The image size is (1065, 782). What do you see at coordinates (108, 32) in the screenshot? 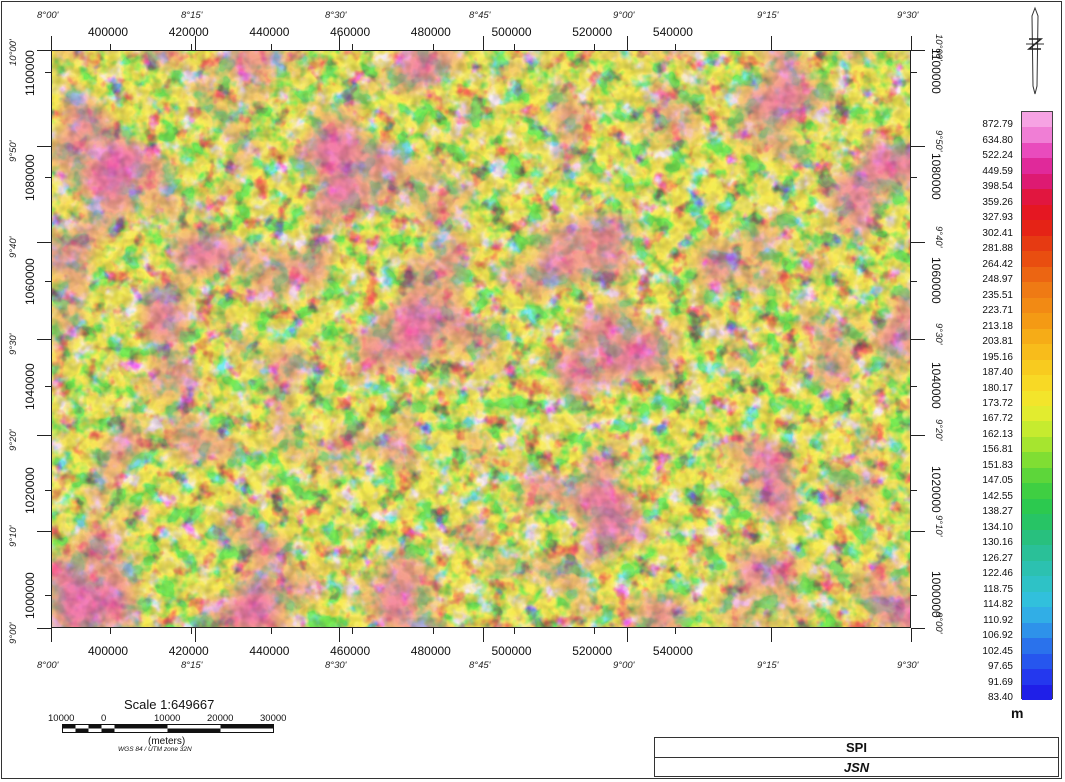
I see `top-grid-label: 400000` at bounding box center [108, 32].